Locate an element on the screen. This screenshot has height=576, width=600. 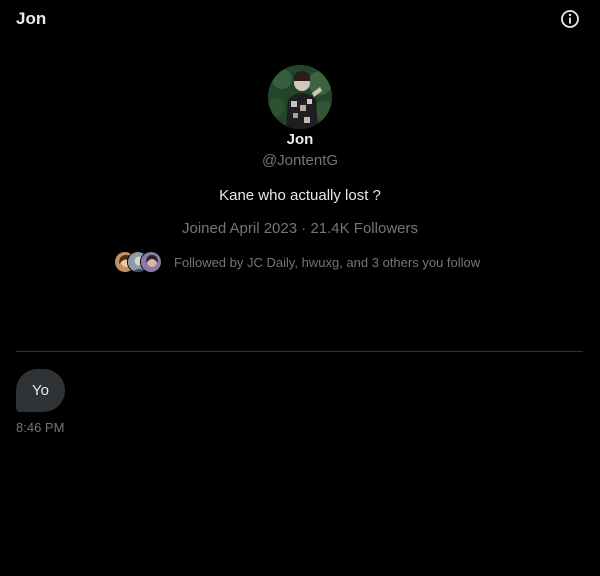
info-icon is located at coordinates (570, 19).